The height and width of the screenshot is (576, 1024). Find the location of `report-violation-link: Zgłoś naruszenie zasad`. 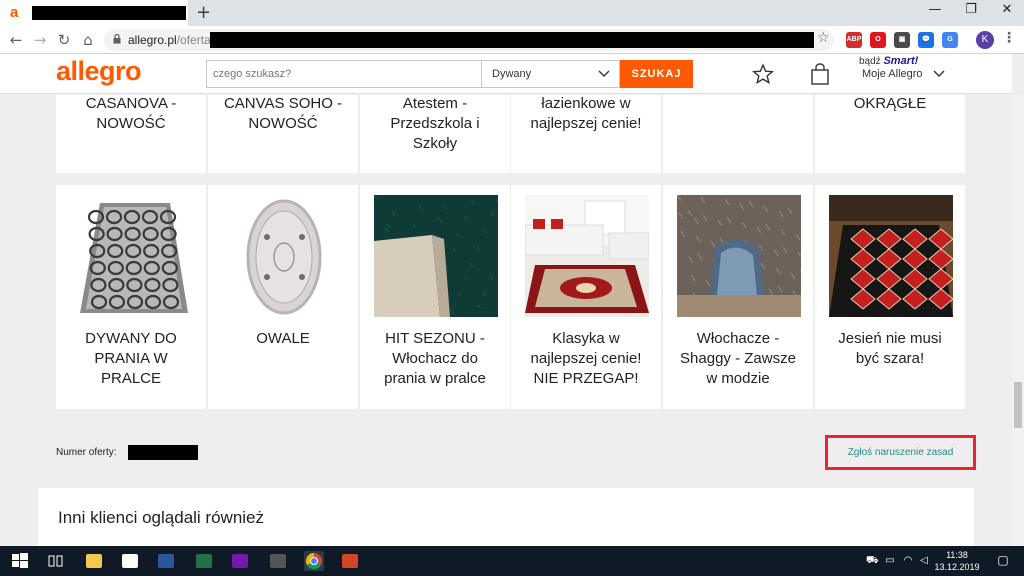

report-violation-link: Zgłoś naruszenie zasad is located at coordinates (900, 452).